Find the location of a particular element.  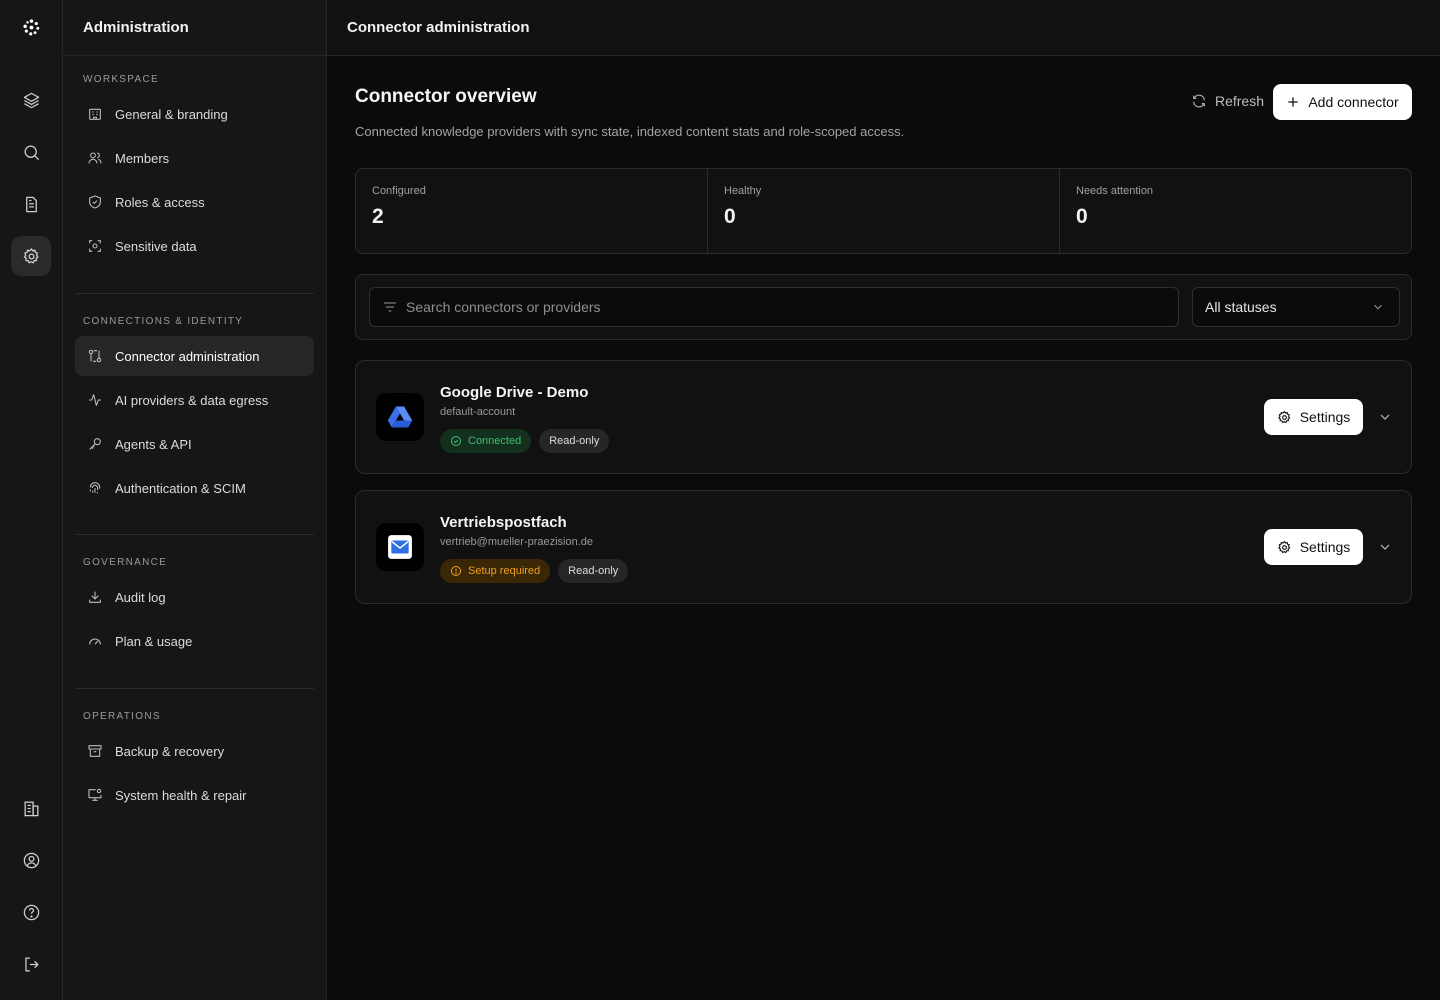

stat-label: Needs attention is located at coordinates (1115, 191).